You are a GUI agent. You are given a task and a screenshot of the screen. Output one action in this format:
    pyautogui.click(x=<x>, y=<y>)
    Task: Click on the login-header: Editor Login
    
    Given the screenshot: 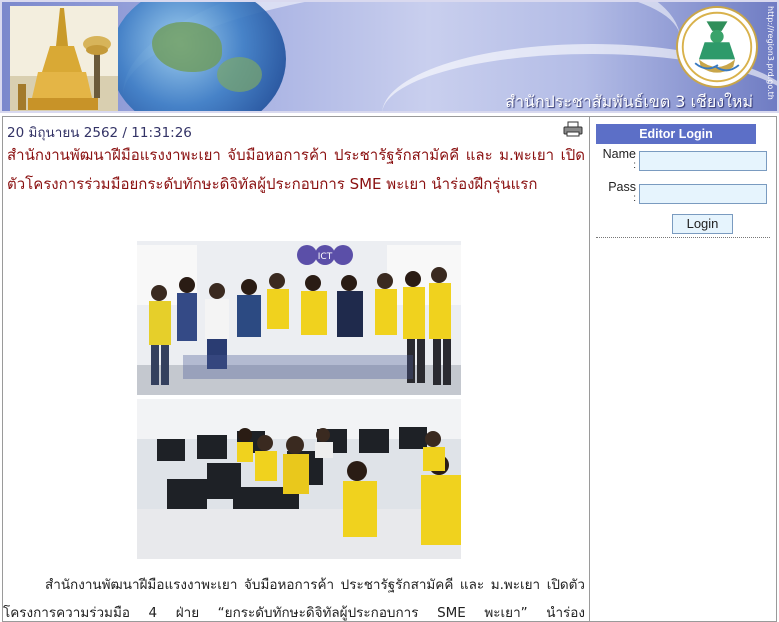 What is the action you would take?
    pyautogui.click(x=676, y=134)
    